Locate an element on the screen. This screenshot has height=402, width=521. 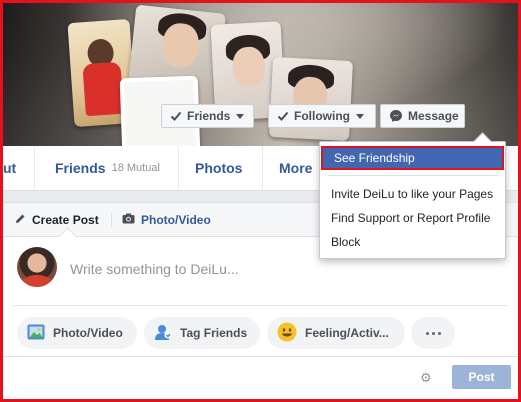
tab-photo-video: Photo/Video is located at coordinates (166, 219).